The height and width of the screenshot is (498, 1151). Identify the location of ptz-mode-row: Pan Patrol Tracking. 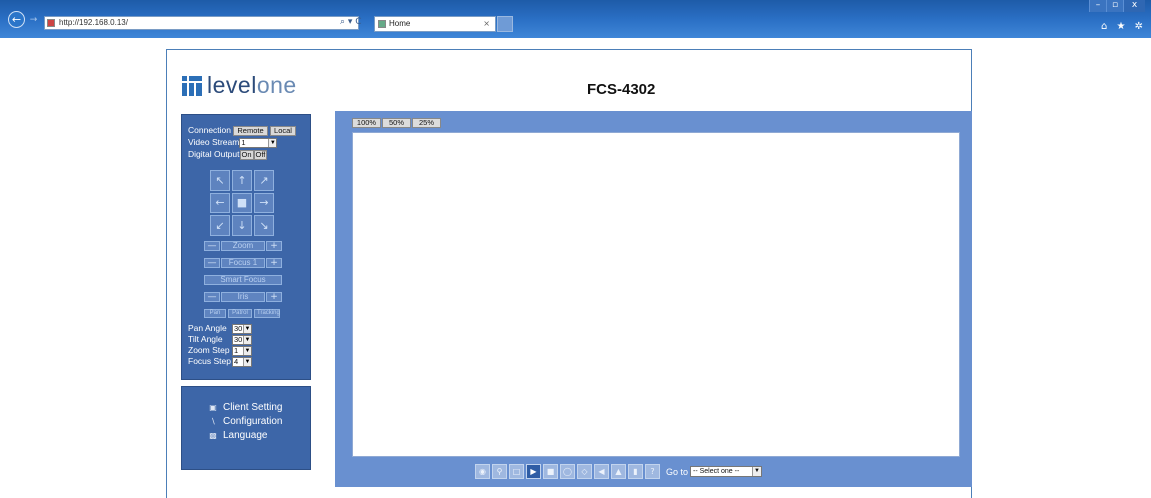
(243, 313).